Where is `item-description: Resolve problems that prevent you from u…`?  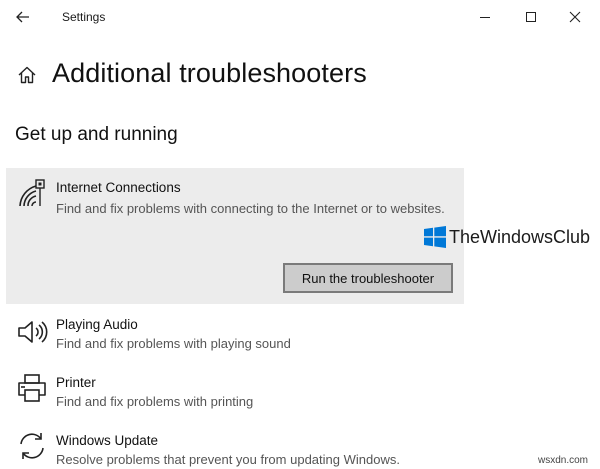 item-description: Resolve problems that prevent you from u… is located at coordinates (228, 459).